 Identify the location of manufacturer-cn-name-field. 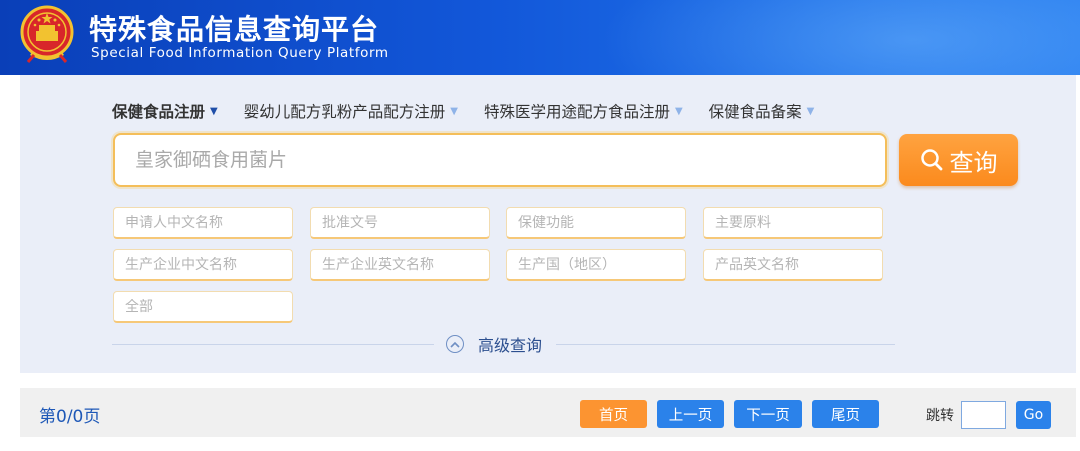
(203, 265).